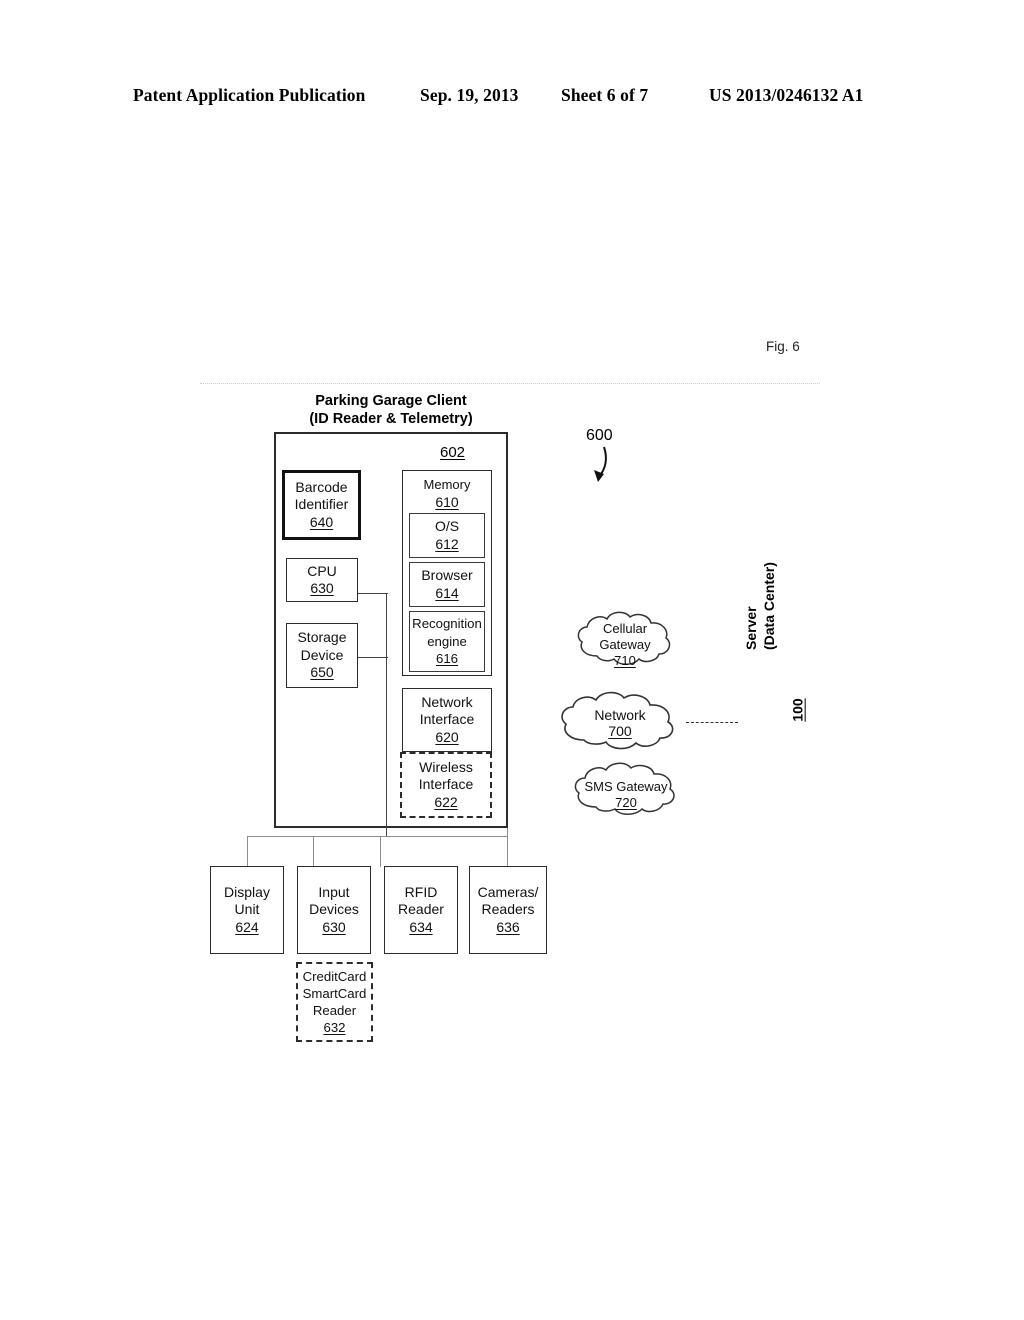  I want to click on cpu-line1: CPU, so click(322, 570).